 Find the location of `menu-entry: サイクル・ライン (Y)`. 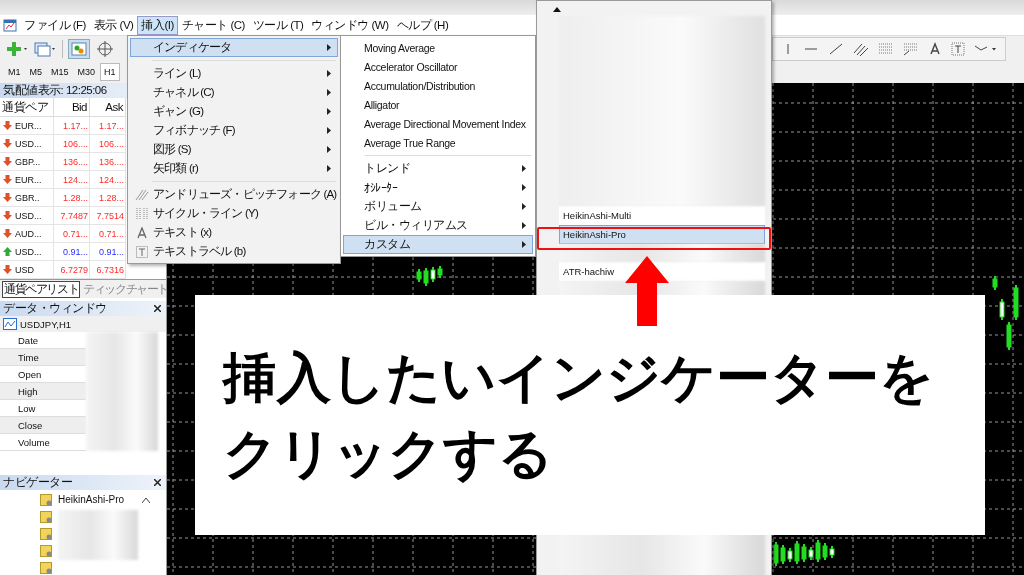

menu-entry: サイクル・ライン (Y) is located at coordinates (234, 213).